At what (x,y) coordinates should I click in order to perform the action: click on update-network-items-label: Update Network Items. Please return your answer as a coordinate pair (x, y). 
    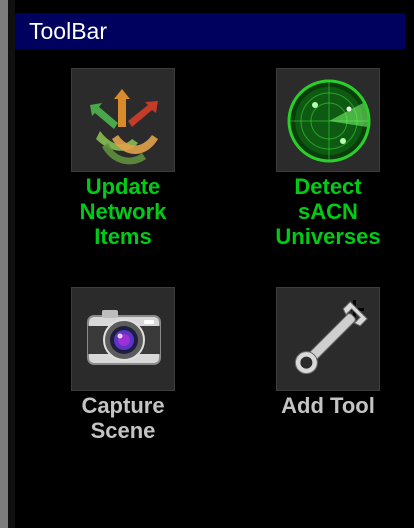
    Looking at the image, I should click on (123, 211).